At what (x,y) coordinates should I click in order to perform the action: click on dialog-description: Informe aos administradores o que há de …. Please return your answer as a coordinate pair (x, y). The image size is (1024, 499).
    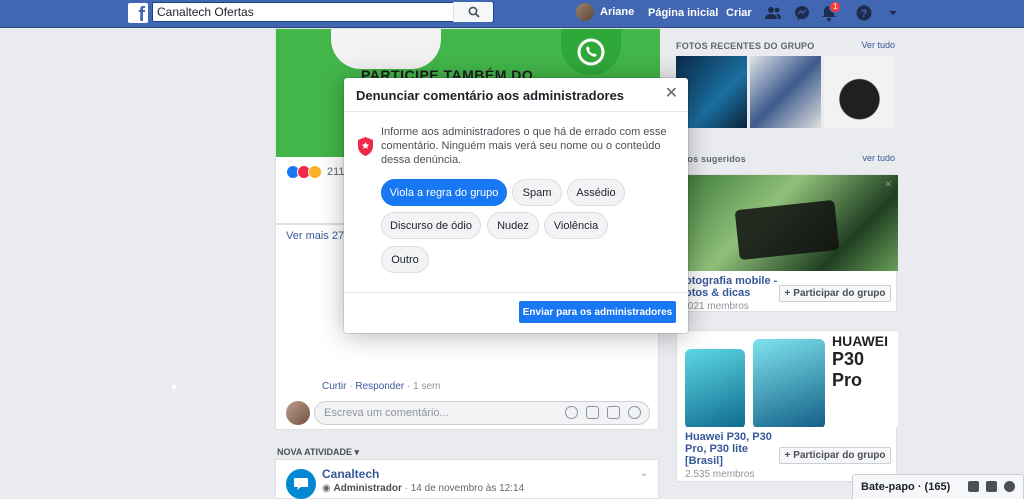
    Looking at the image, I should click on (524, 146).